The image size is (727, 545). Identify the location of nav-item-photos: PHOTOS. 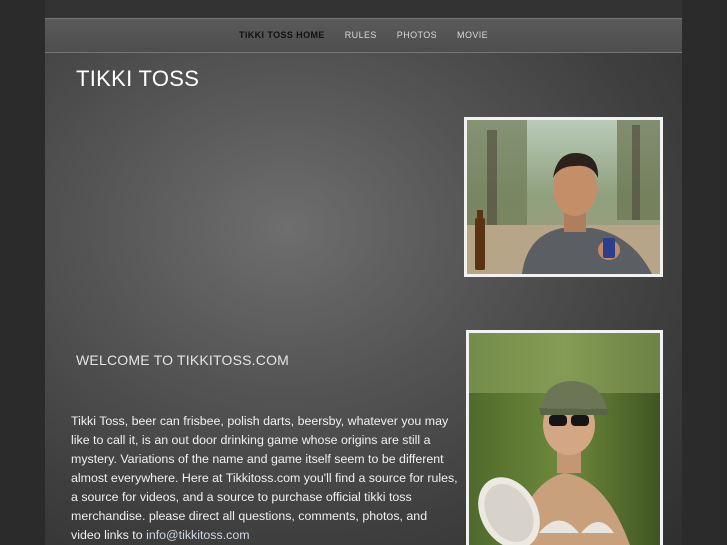
(417, 35).